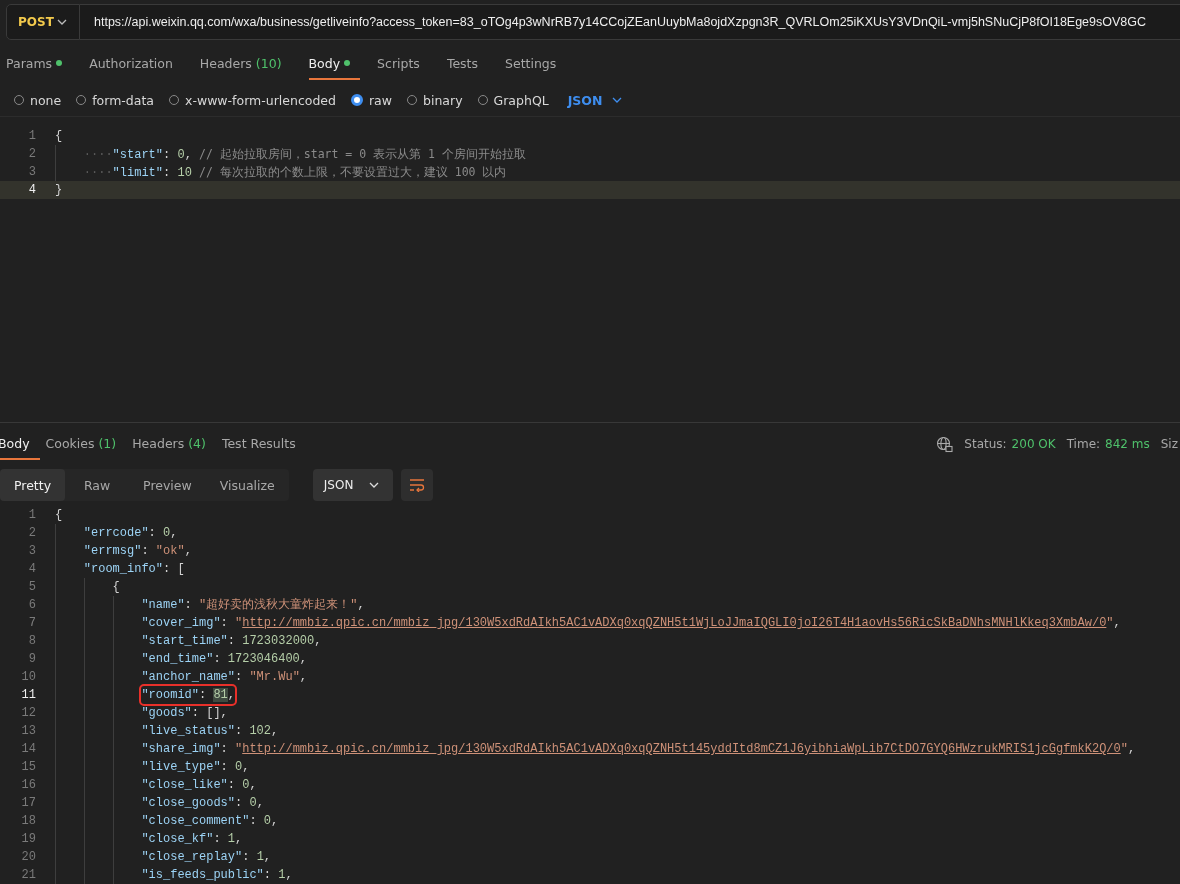  What do you see at coordinates (98, 173) in the screenshot?
I see `whitespace-marker: ····` at bounding box center [98, 173].